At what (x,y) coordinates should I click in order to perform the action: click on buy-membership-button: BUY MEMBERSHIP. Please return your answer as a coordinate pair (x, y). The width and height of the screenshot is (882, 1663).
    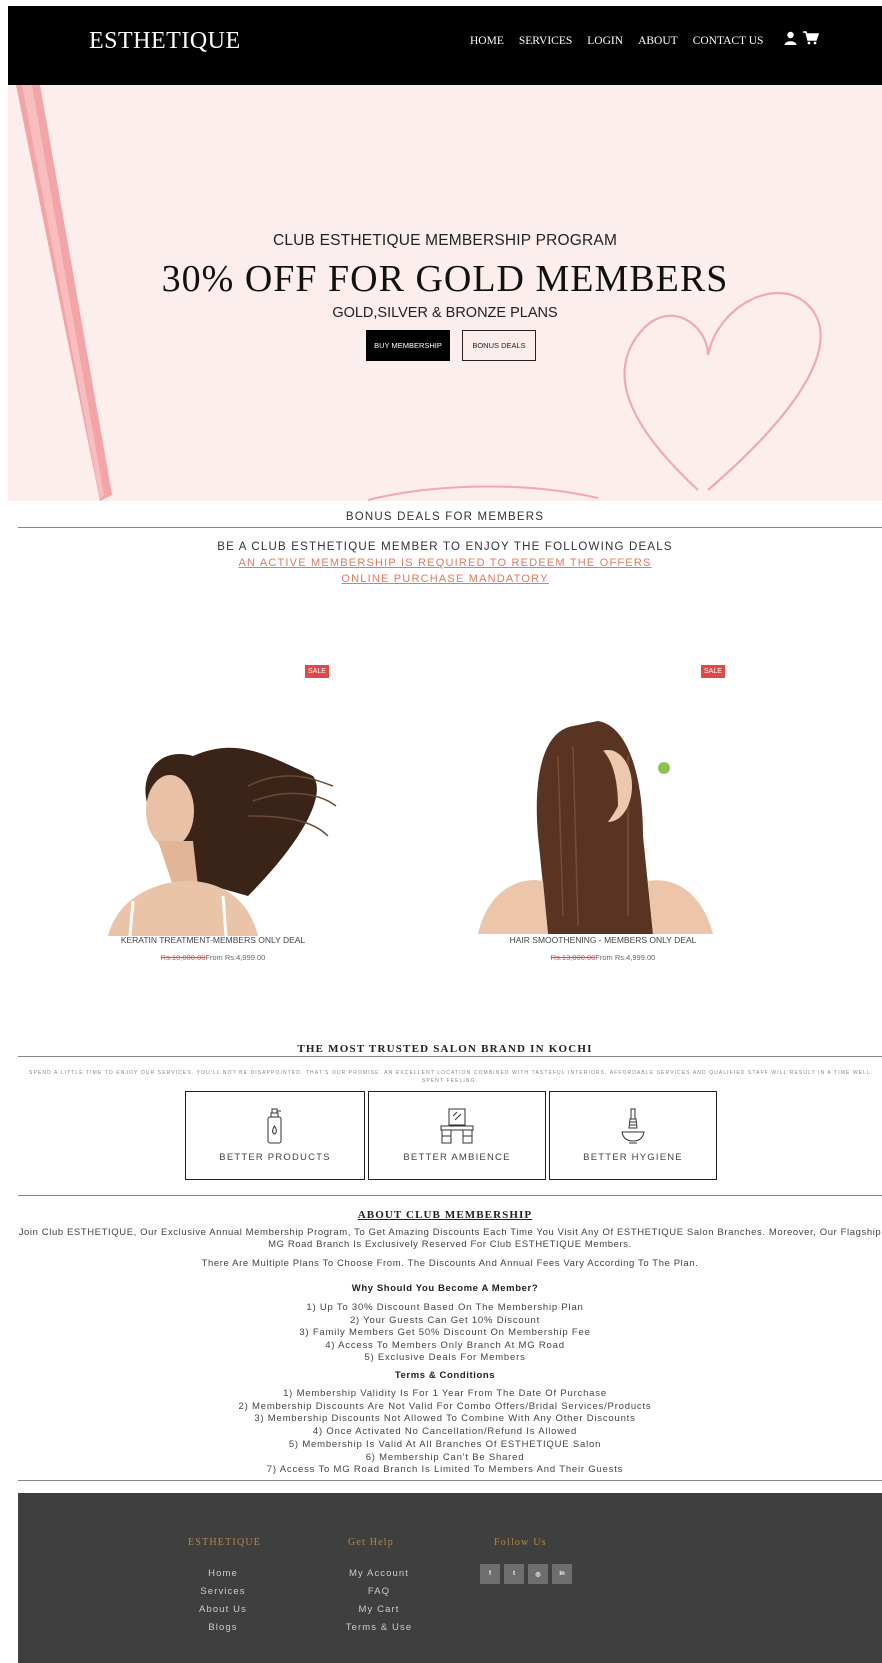
    Looking at the image, I should click on (408, 345).